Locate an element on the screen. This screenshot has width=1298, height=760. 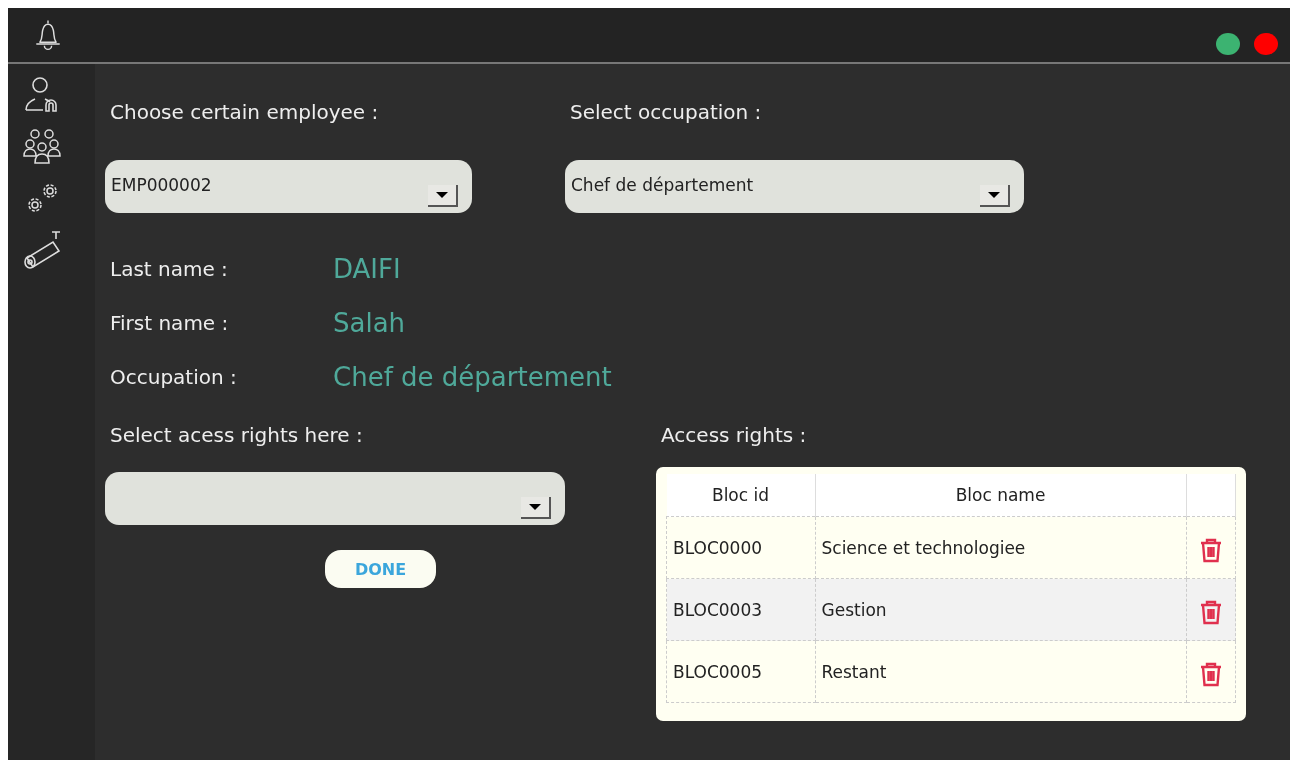
camera-icon is located at coordinates (42, 250).